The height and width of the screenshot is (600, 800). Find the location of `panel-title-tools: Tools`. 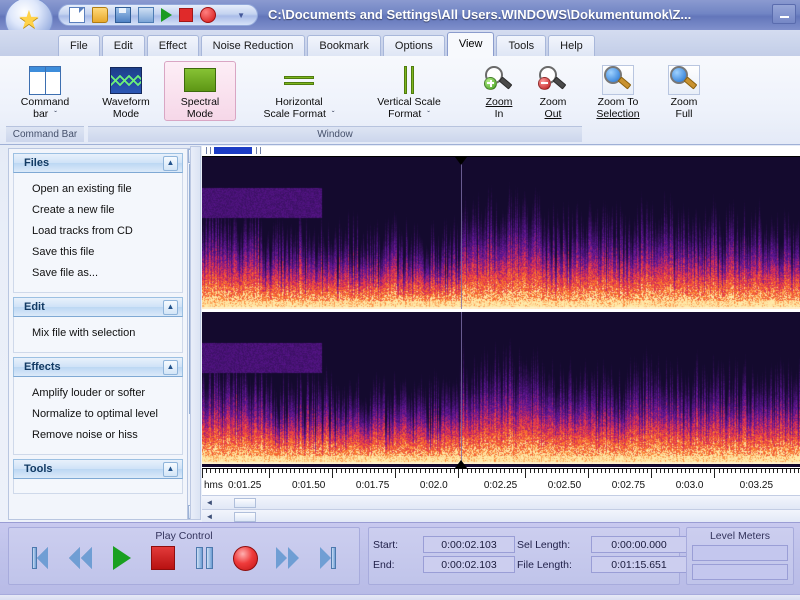

panel-title-tools: Tools is located at coordinates (38, 469).